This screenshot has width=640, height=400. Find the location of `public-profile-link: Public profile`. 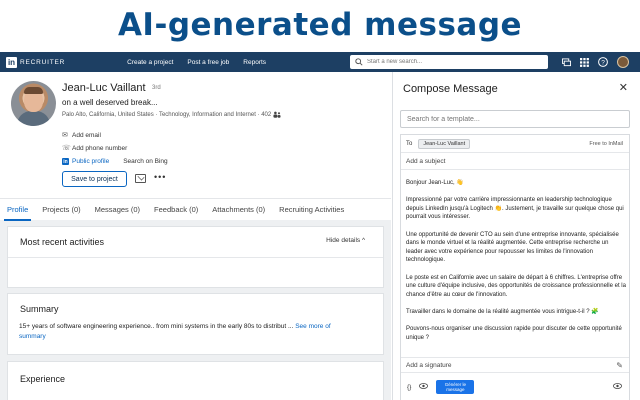

public-profile-link: Public profile is located at coordinates (90, 161).